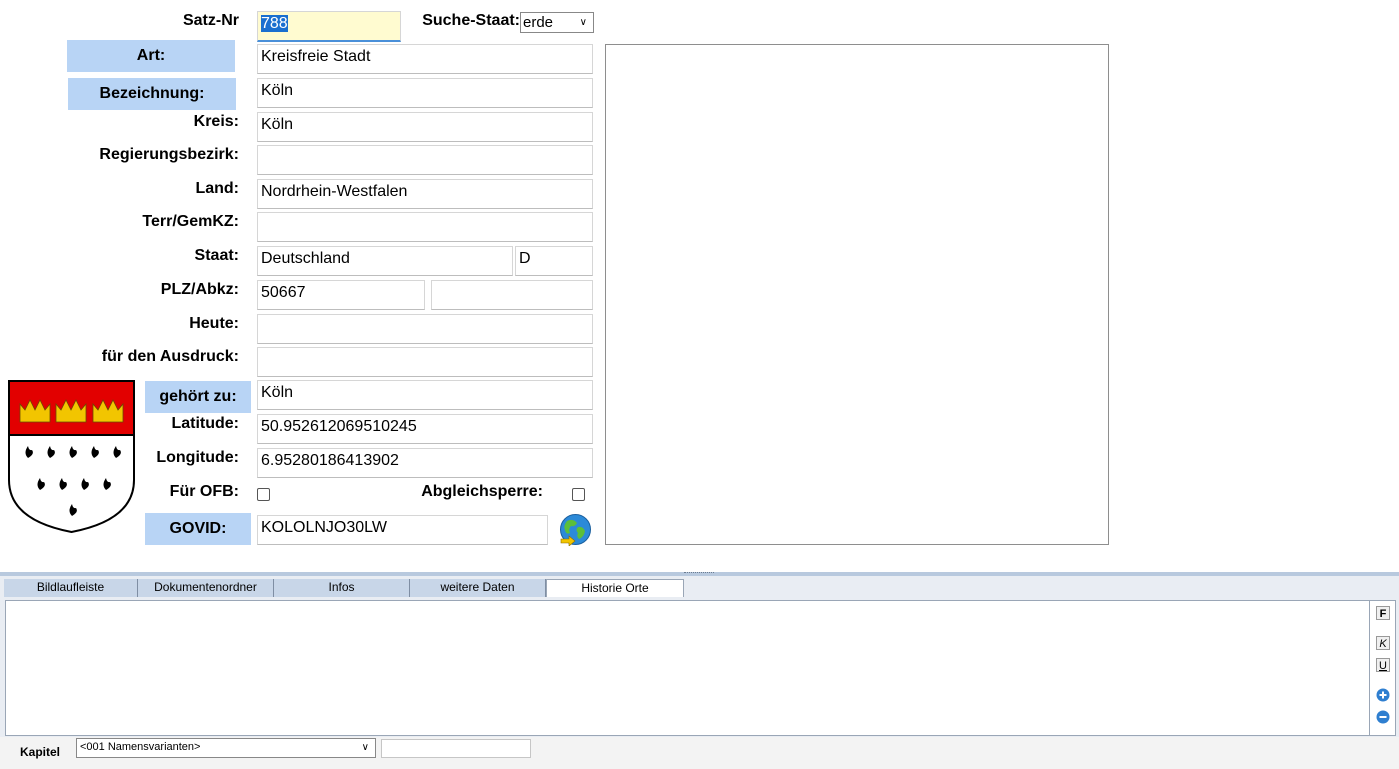 This screenshot has height=769, width=1399. What do you see at coordinates (1383, 665) in the screenshot?
I see `underline-button: U` at bounding box center [1383, 665].